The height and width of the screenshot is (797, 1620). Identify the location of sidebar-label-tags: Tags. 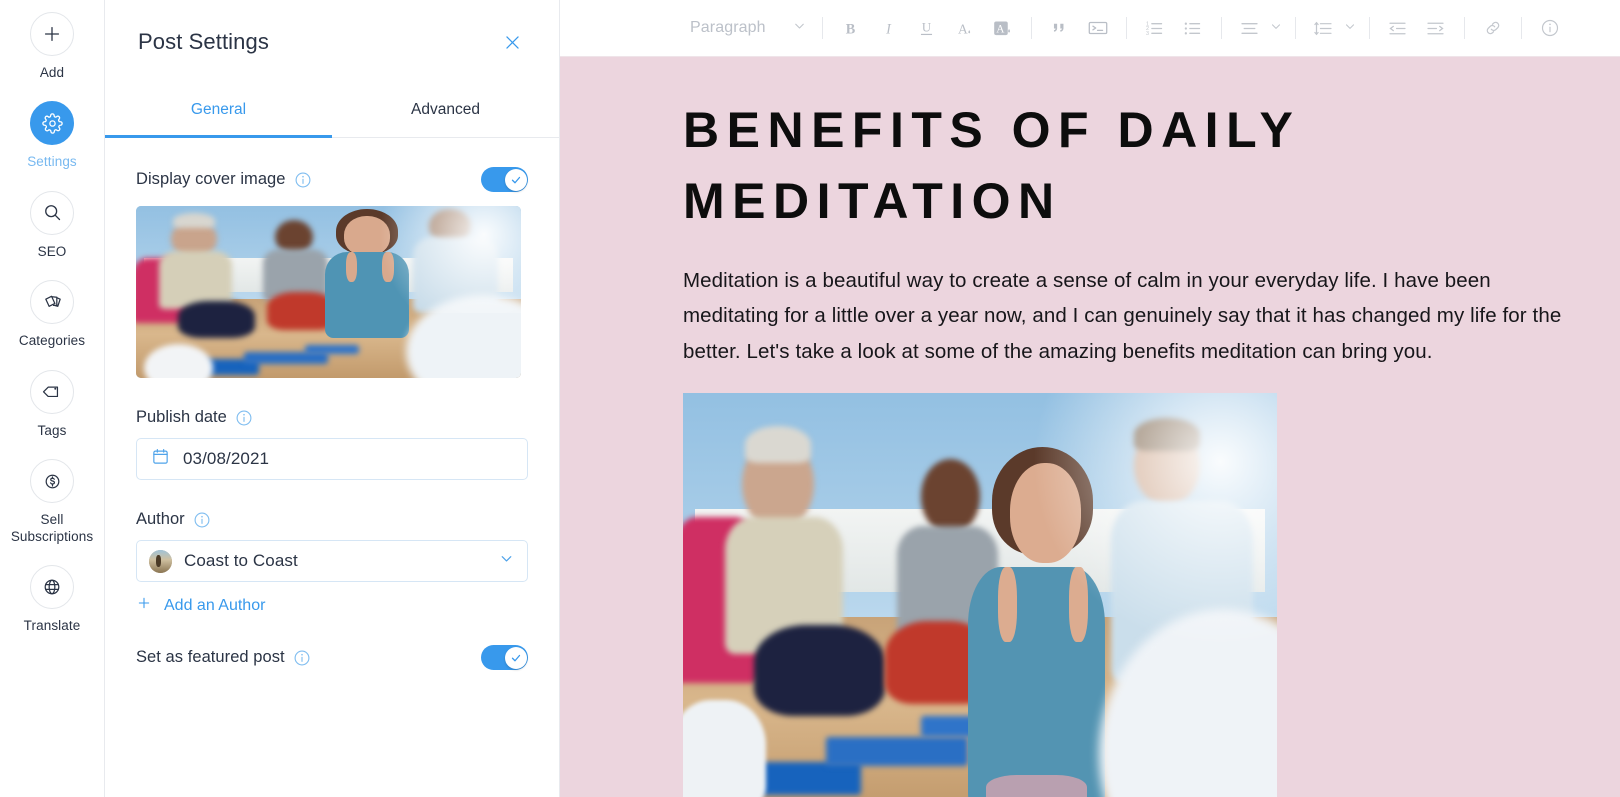
(52, 430).